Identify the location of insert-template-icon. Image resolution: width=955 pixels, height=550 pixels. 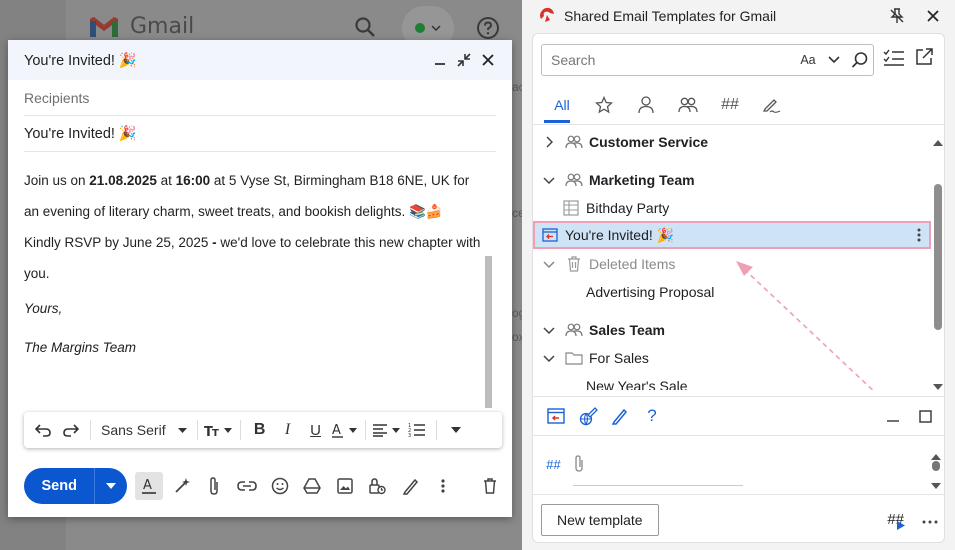
(556, 416).